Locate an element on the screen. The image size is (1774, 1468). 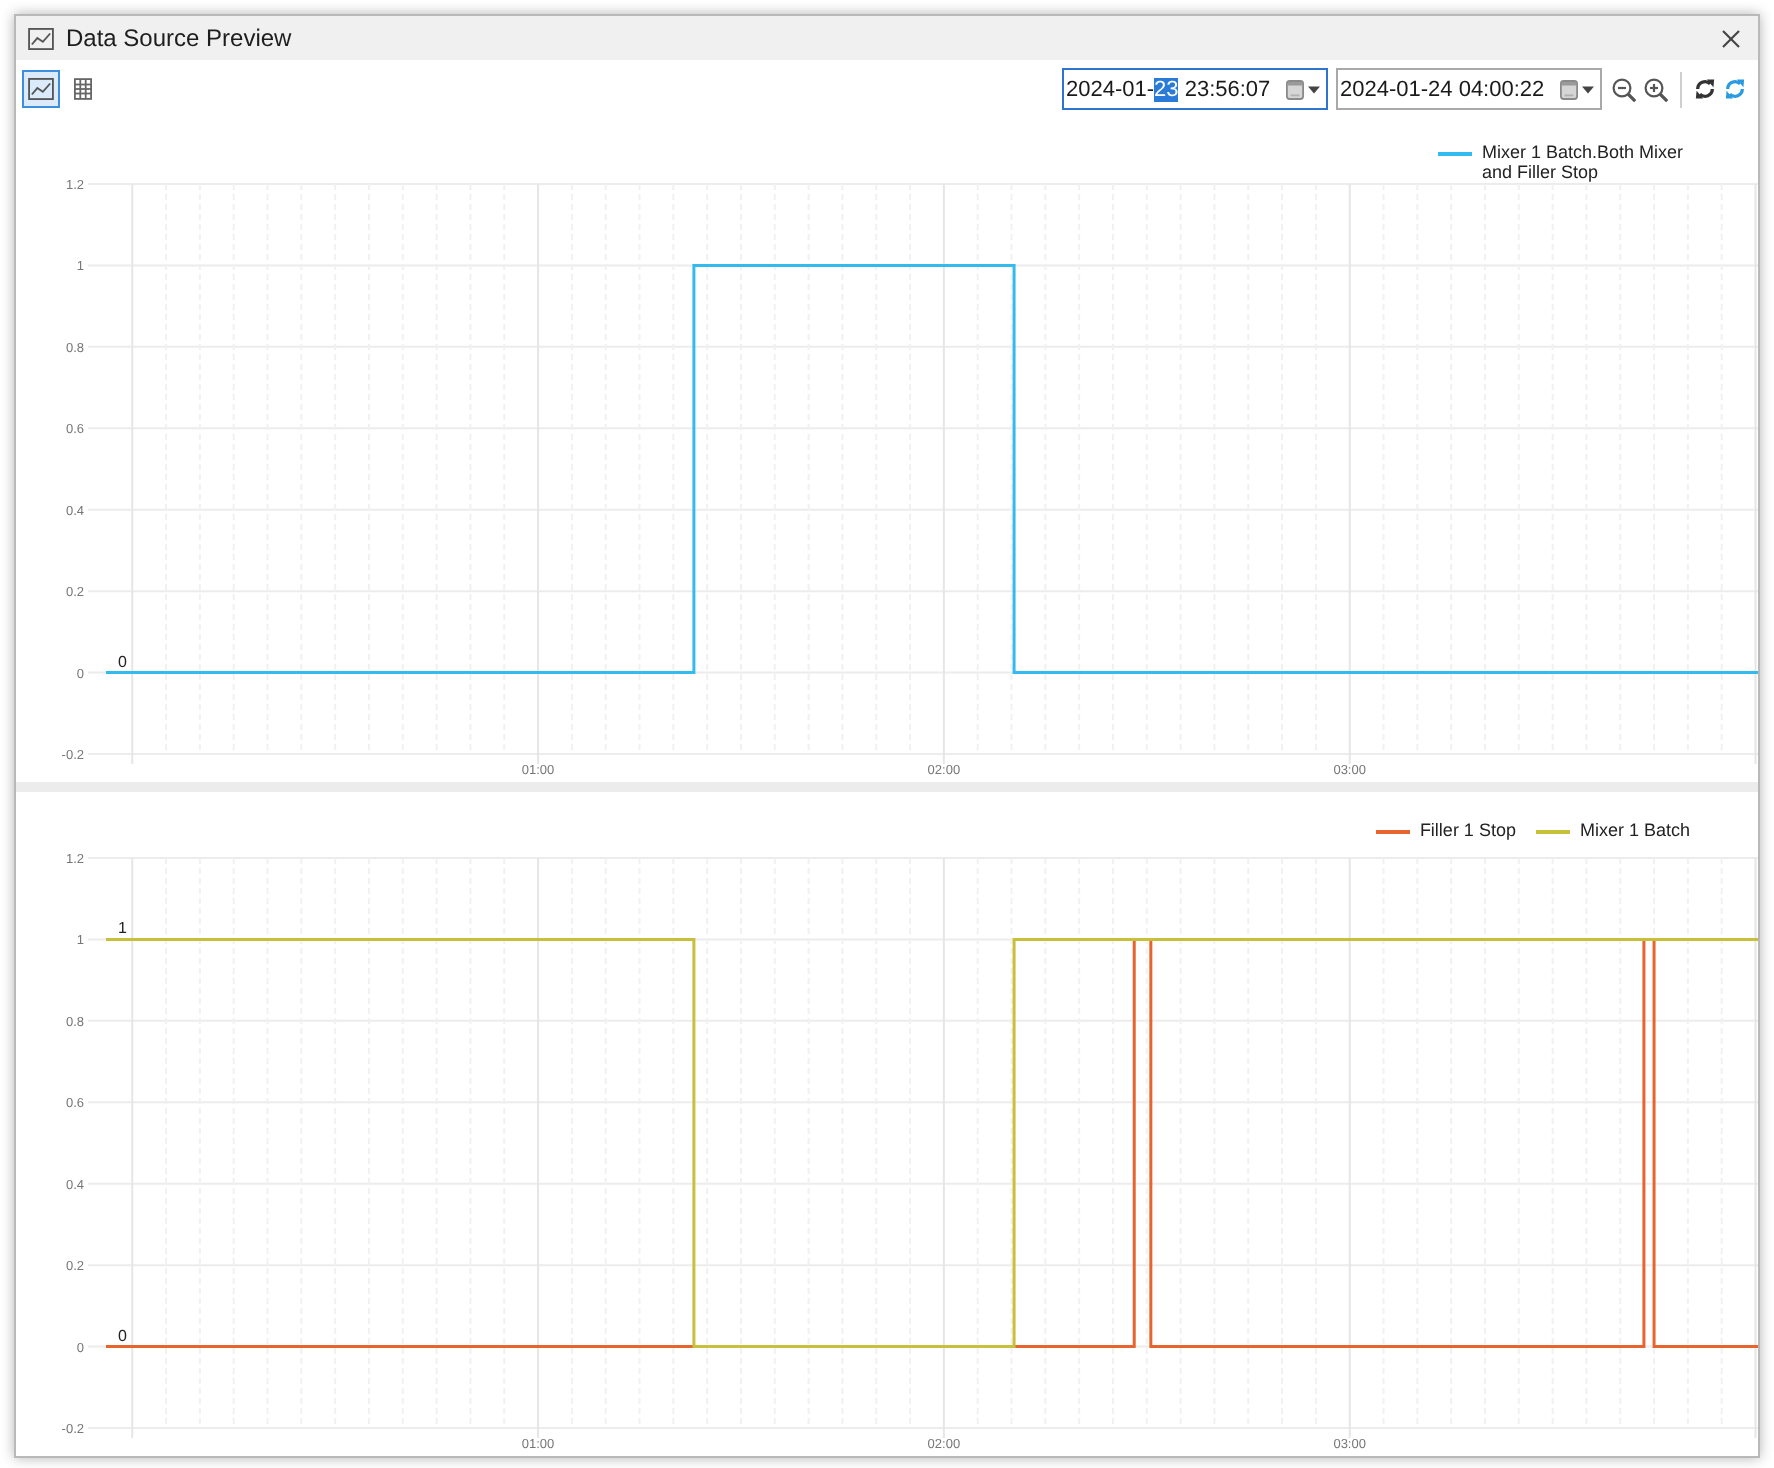
legend-label: Mixer 1 Batch is located at coordinates (1634, 830).